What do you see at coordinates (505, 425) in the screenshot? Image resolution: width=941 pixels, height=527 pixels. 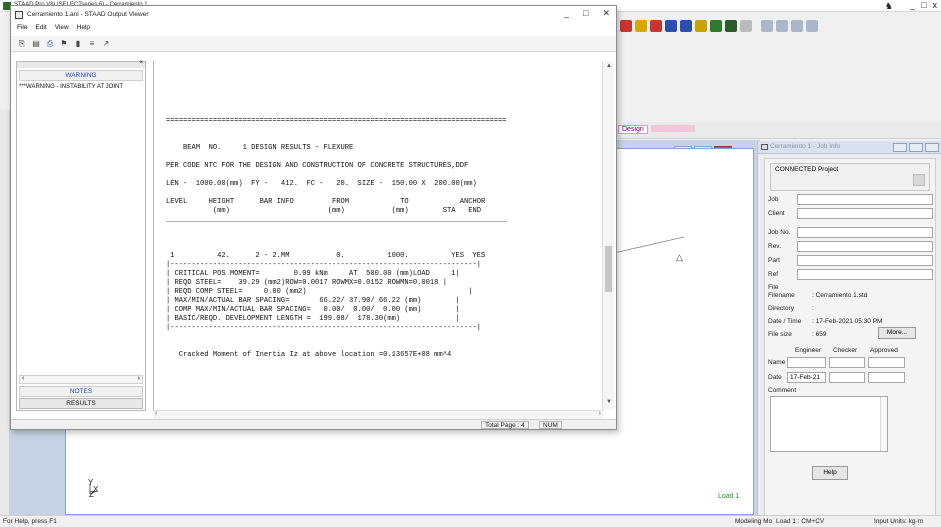 I see `total-pages: Total Page : 4` at bounding box center [505, 425].